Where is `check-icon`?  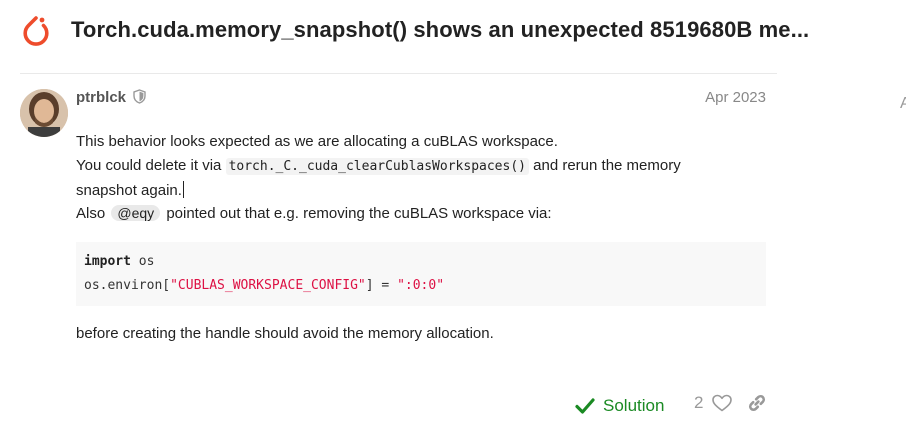
check-icon is located at coordinates (585, 406).